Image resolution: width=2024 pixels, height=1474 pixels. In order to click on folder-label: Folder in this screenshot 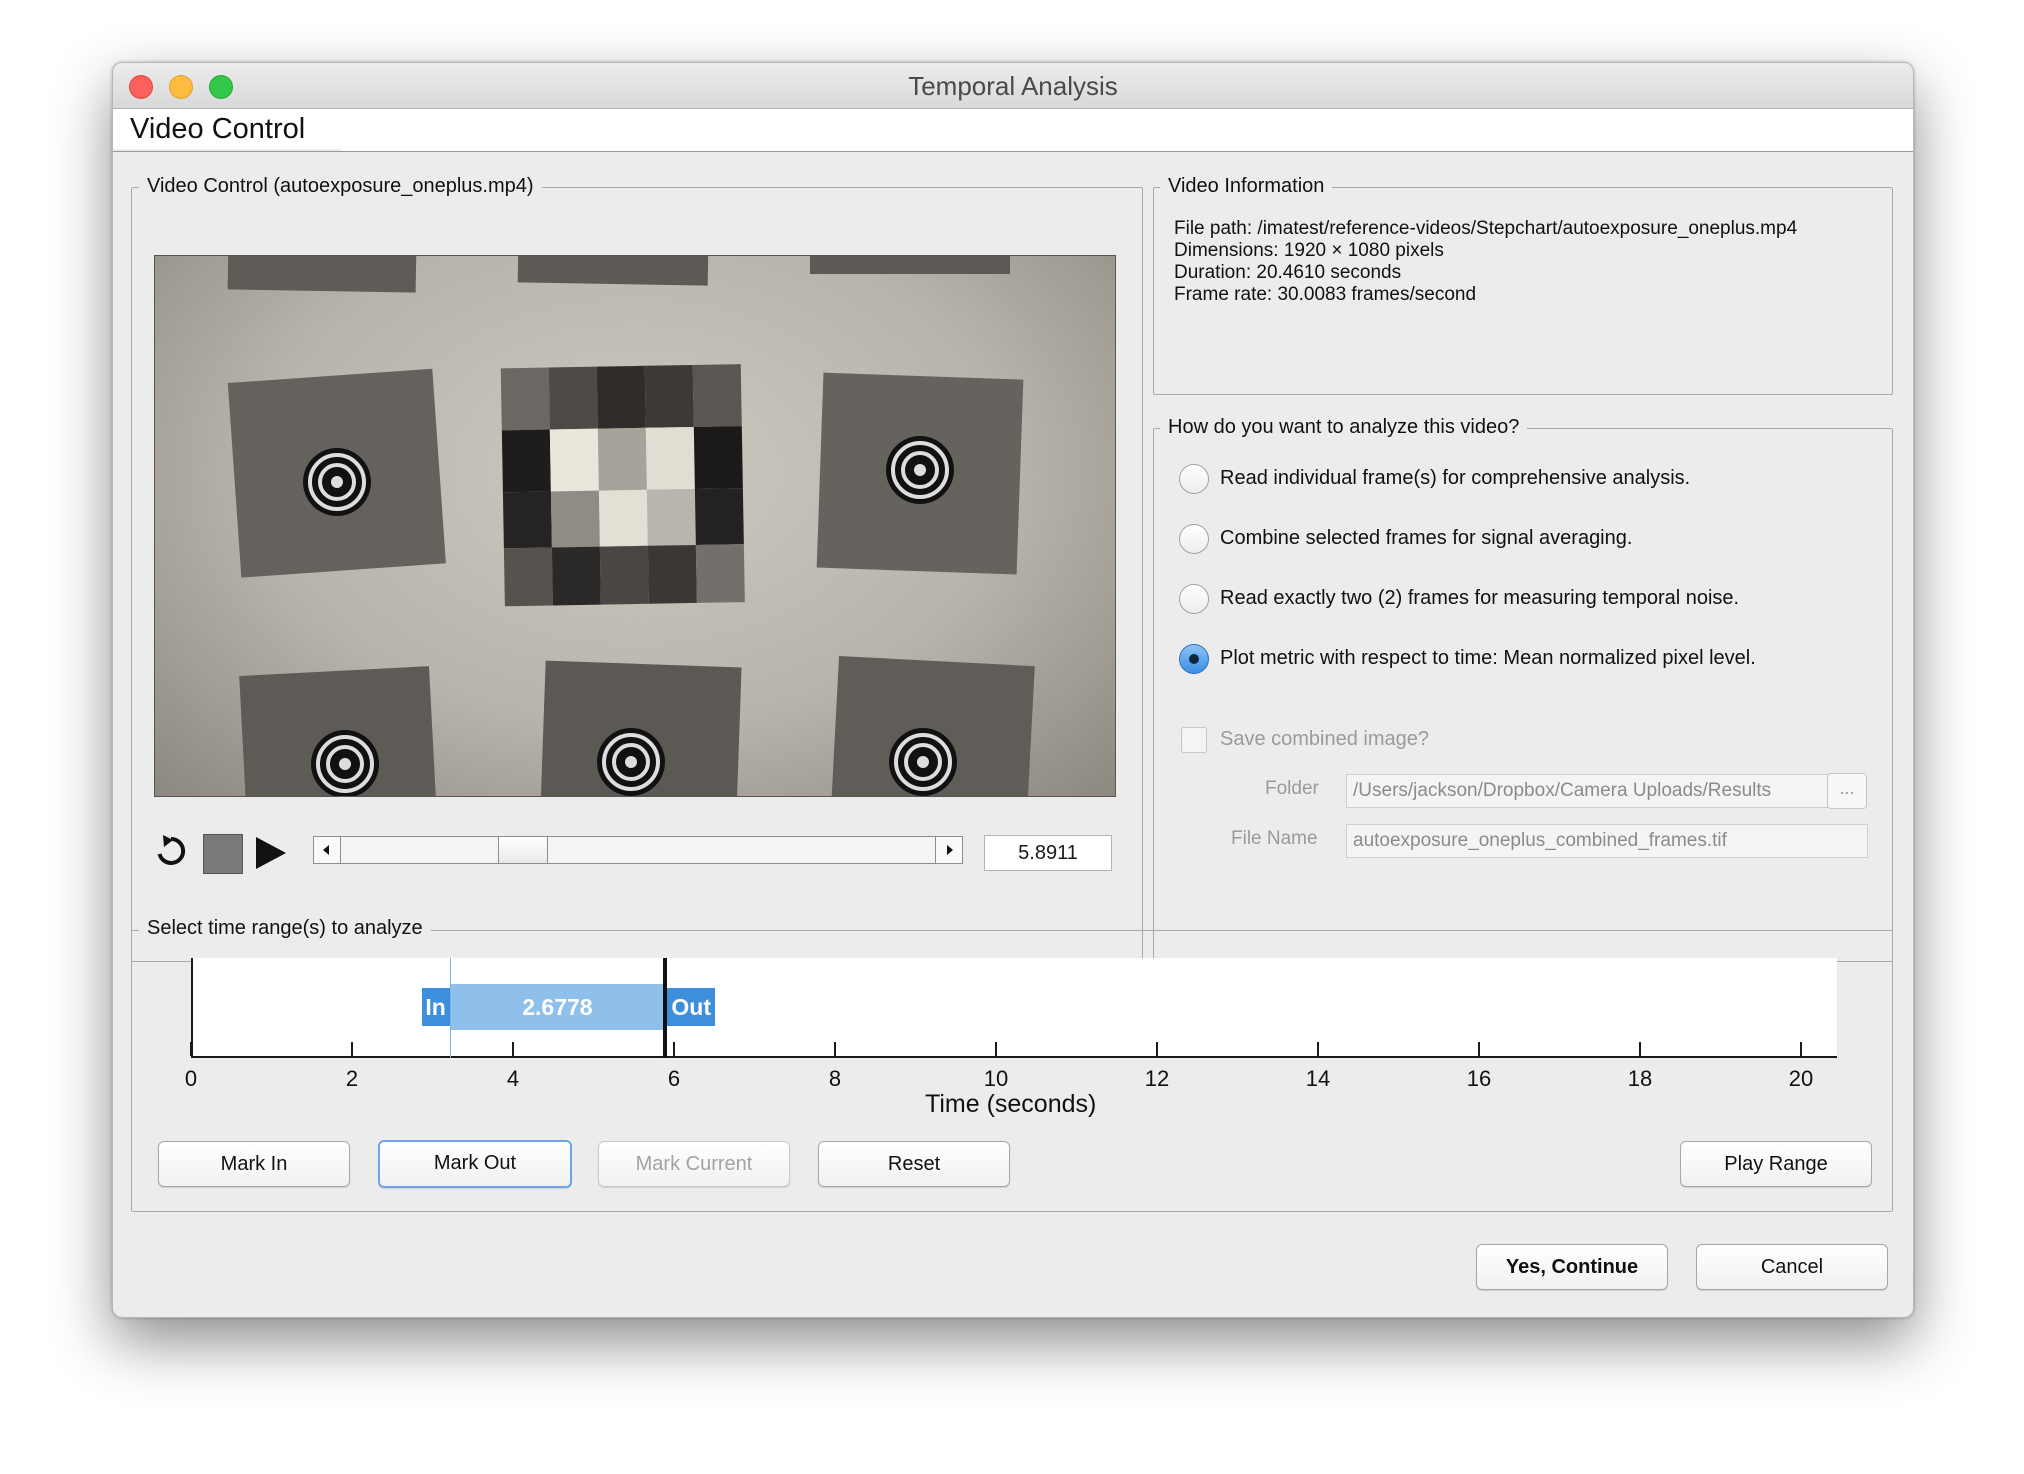, I will do `click(1292, 788)`.